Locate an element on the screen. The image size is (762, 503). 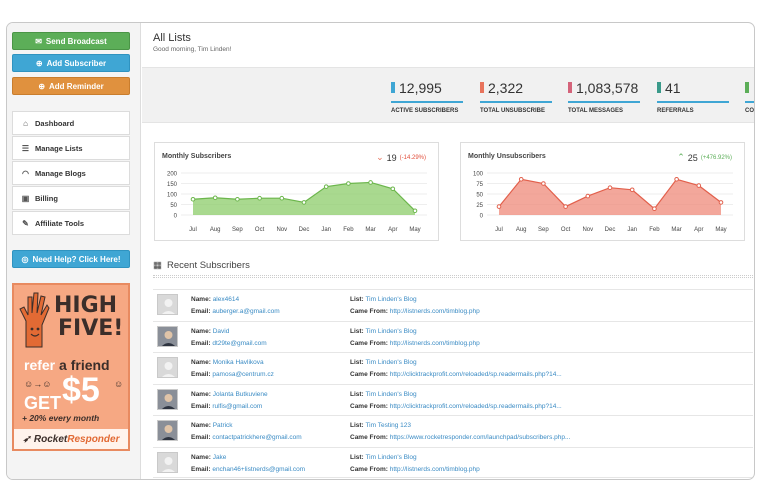
x-tick-label: Jan is located at coordinates (632, 230).